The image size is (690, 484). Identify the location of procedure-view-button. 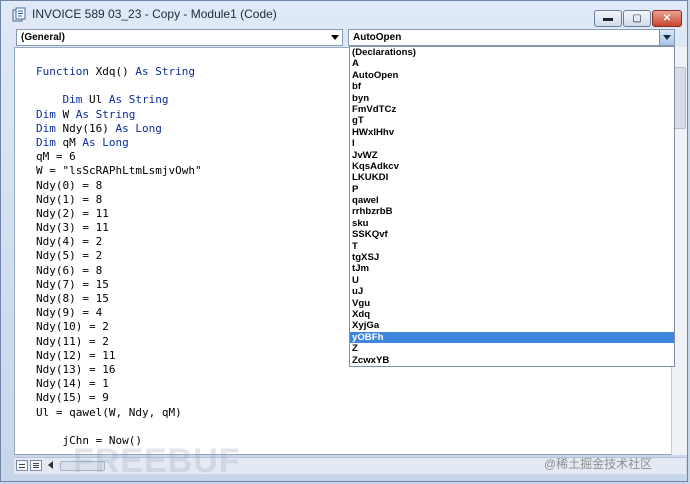
(22, 465).